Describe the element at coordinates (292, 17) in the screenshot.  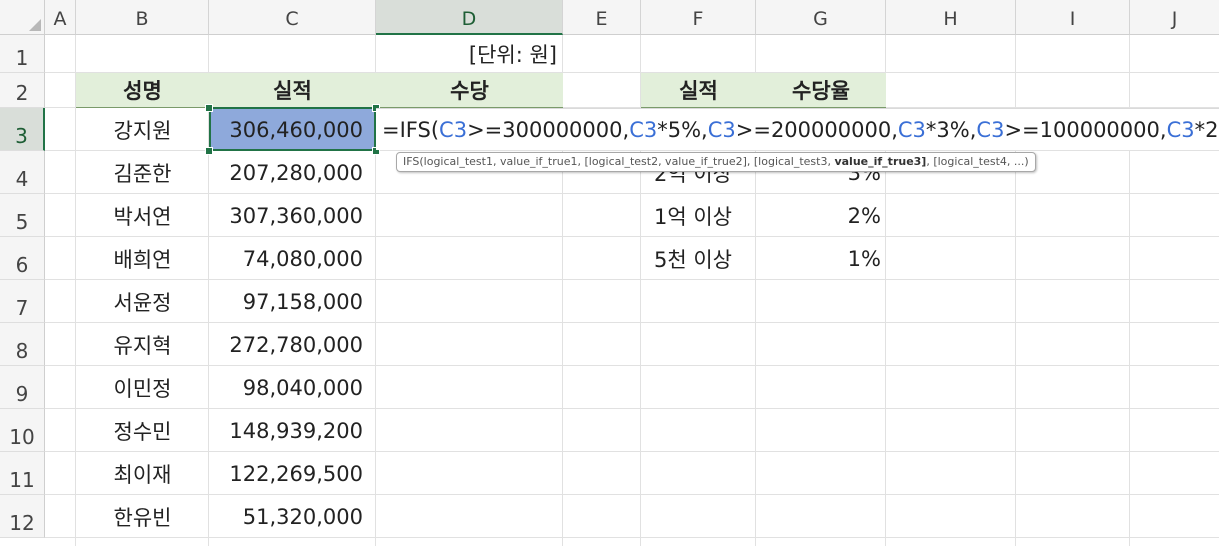
I see `column-header-c: C` at that location.